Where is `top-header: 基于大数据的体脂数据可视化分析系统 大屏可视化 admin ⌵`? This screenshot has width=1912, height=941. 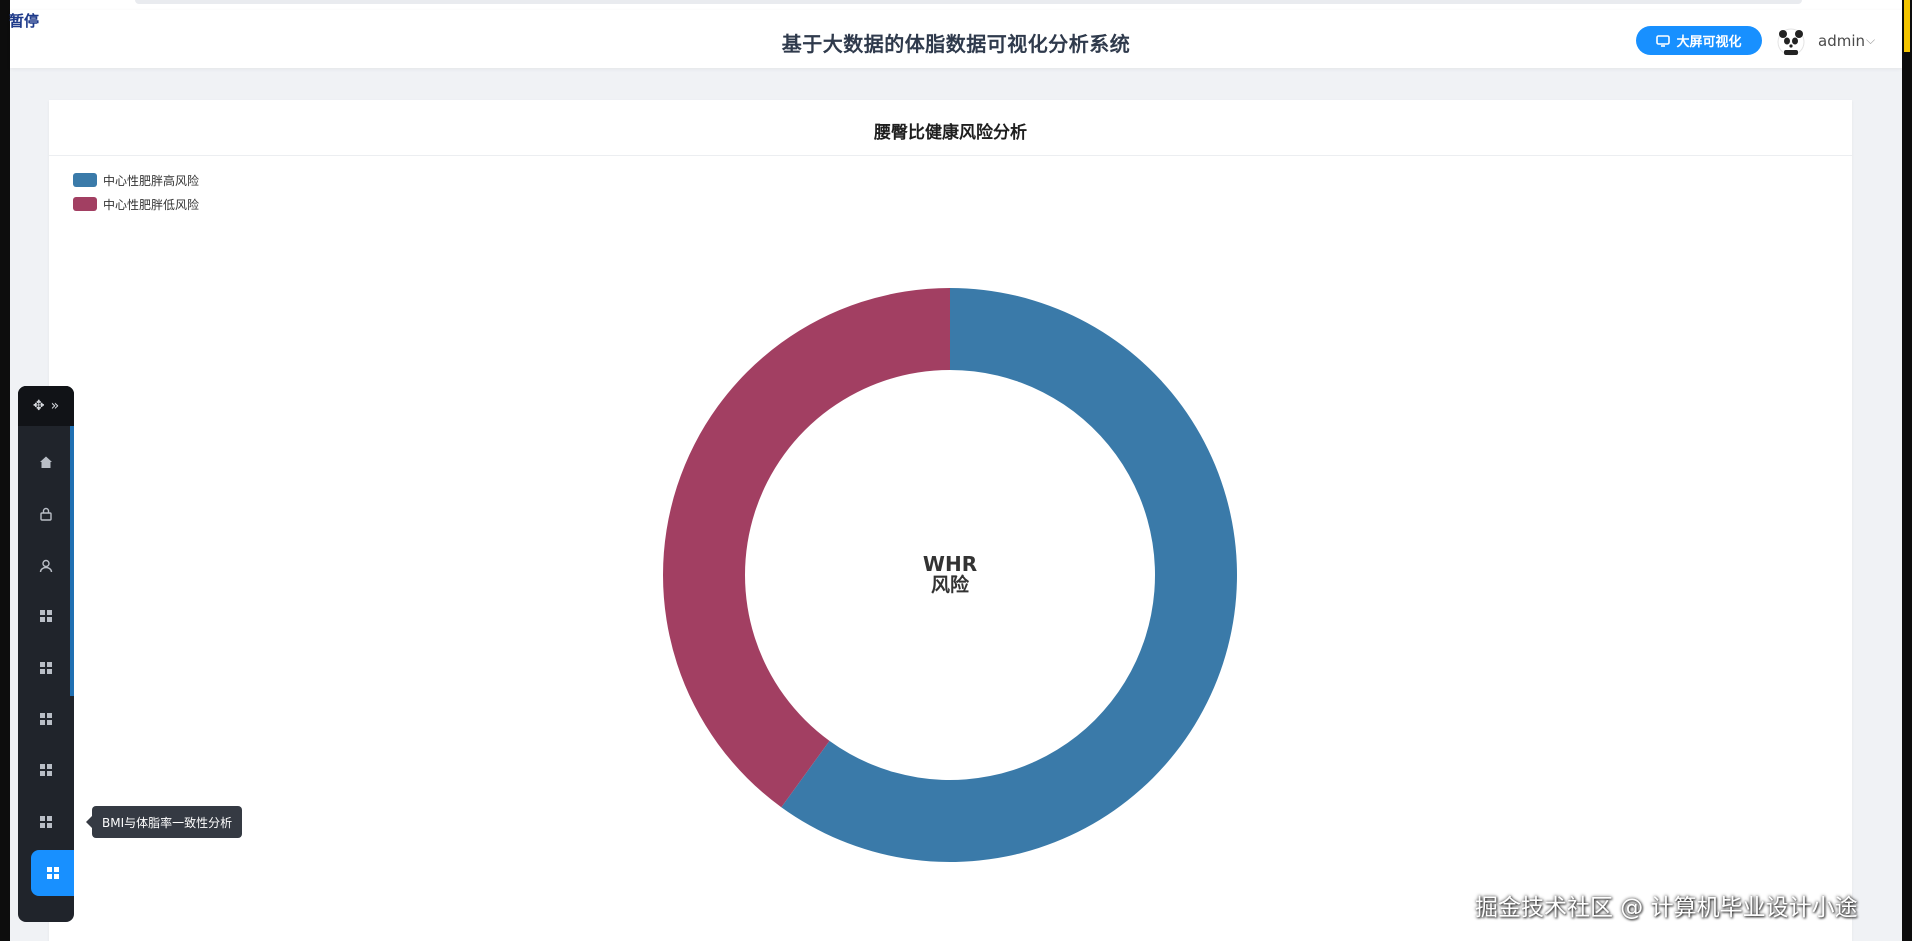
top-header: 基于大数据的体脂数据可视化分析系统 大屏可视化 admin ⌵ is located at coordinates (956, 39).